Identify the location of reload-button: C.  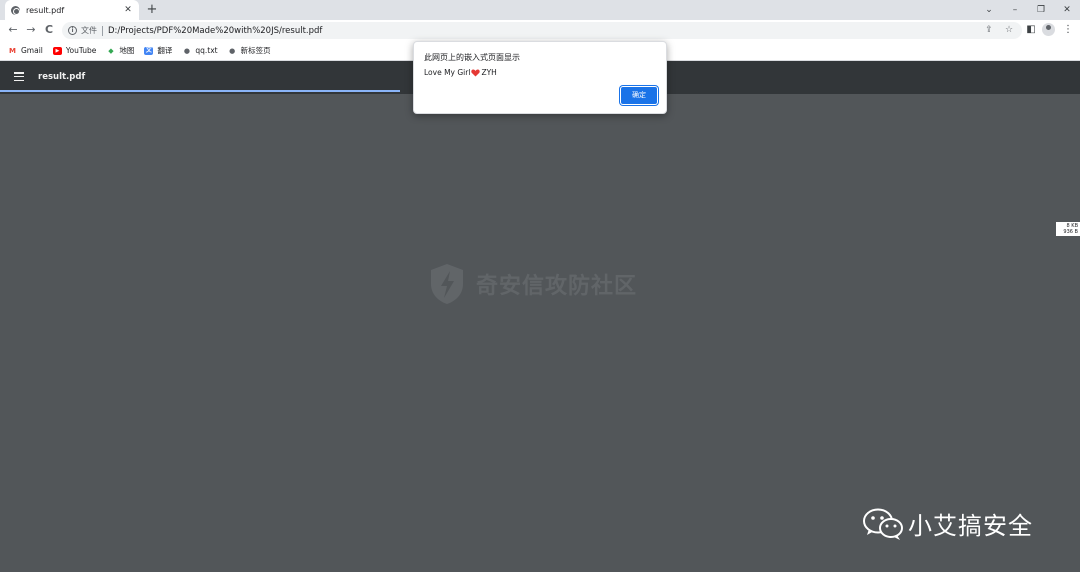
(49, 30).